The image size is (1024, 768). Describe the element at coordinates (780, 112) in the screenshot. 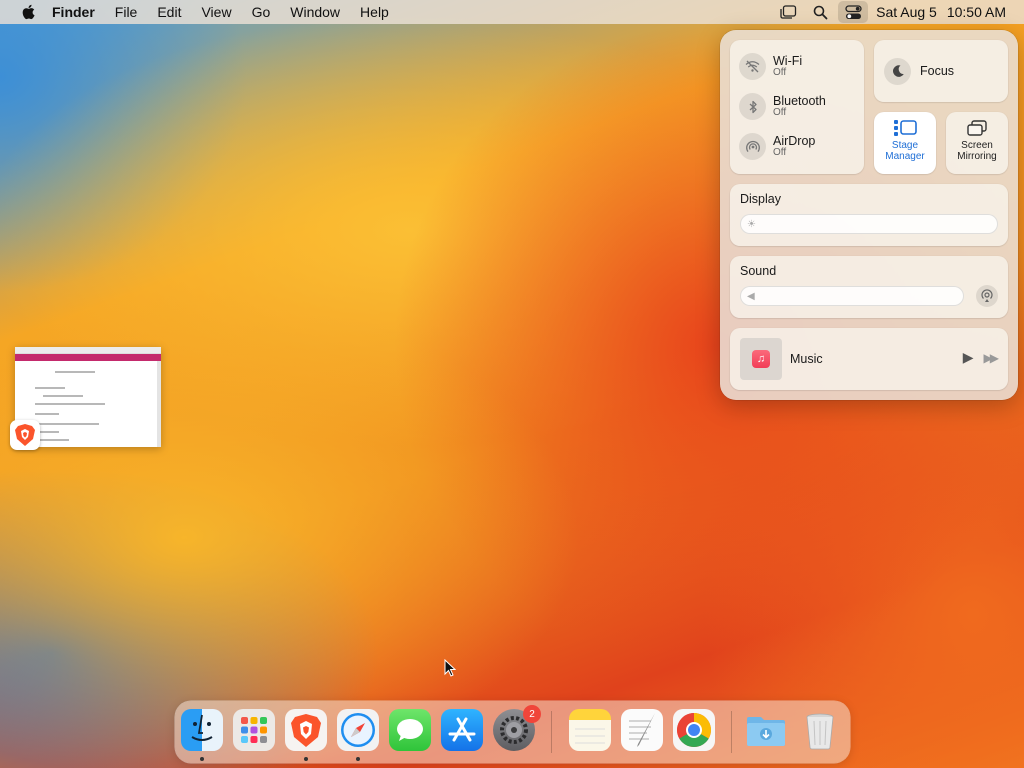

I see `bluetooth-status: Off` at that location.